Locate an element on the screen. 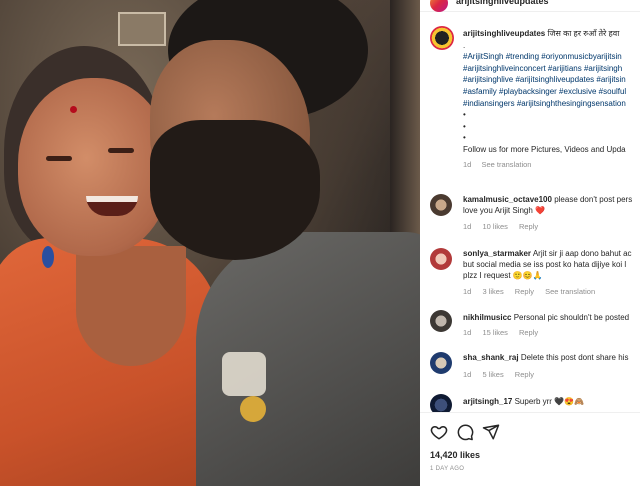 The image size is (640, 486). post-timestamp: 1 DAY AGO is located at coordinates (447, 469).